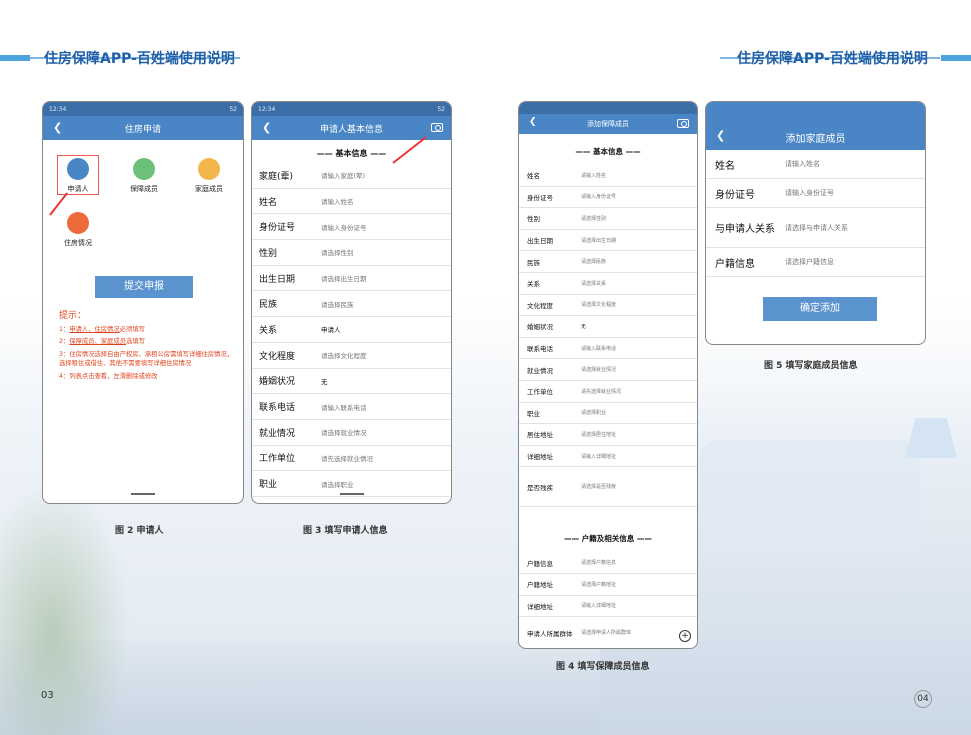  What do you see at coordinates (209, 169) in the screenshot?
I see `family-icon` at bounding box center [209, 169].